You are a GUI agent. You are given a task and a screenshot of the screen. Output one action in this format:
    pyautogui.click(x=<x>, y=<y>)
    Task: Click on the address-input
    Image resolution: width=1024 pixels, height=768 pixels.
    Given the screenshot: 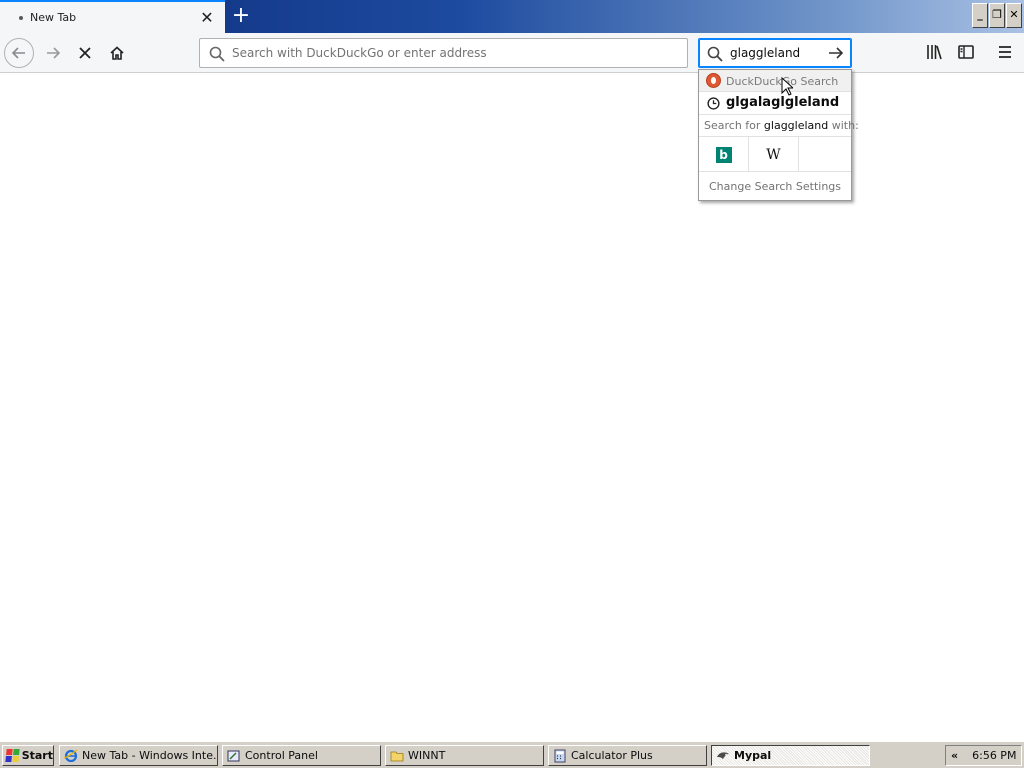 What is the action you would take?
    pyautogui.click(x=452, y=53)
    